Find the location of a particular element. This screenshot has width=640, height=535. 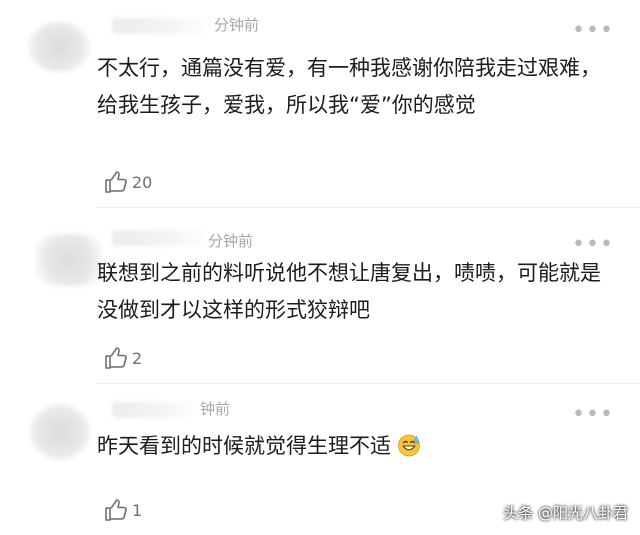

comment-text: 昨天看到的时候就觉得生理不适 is located at coordinates (352, 446).